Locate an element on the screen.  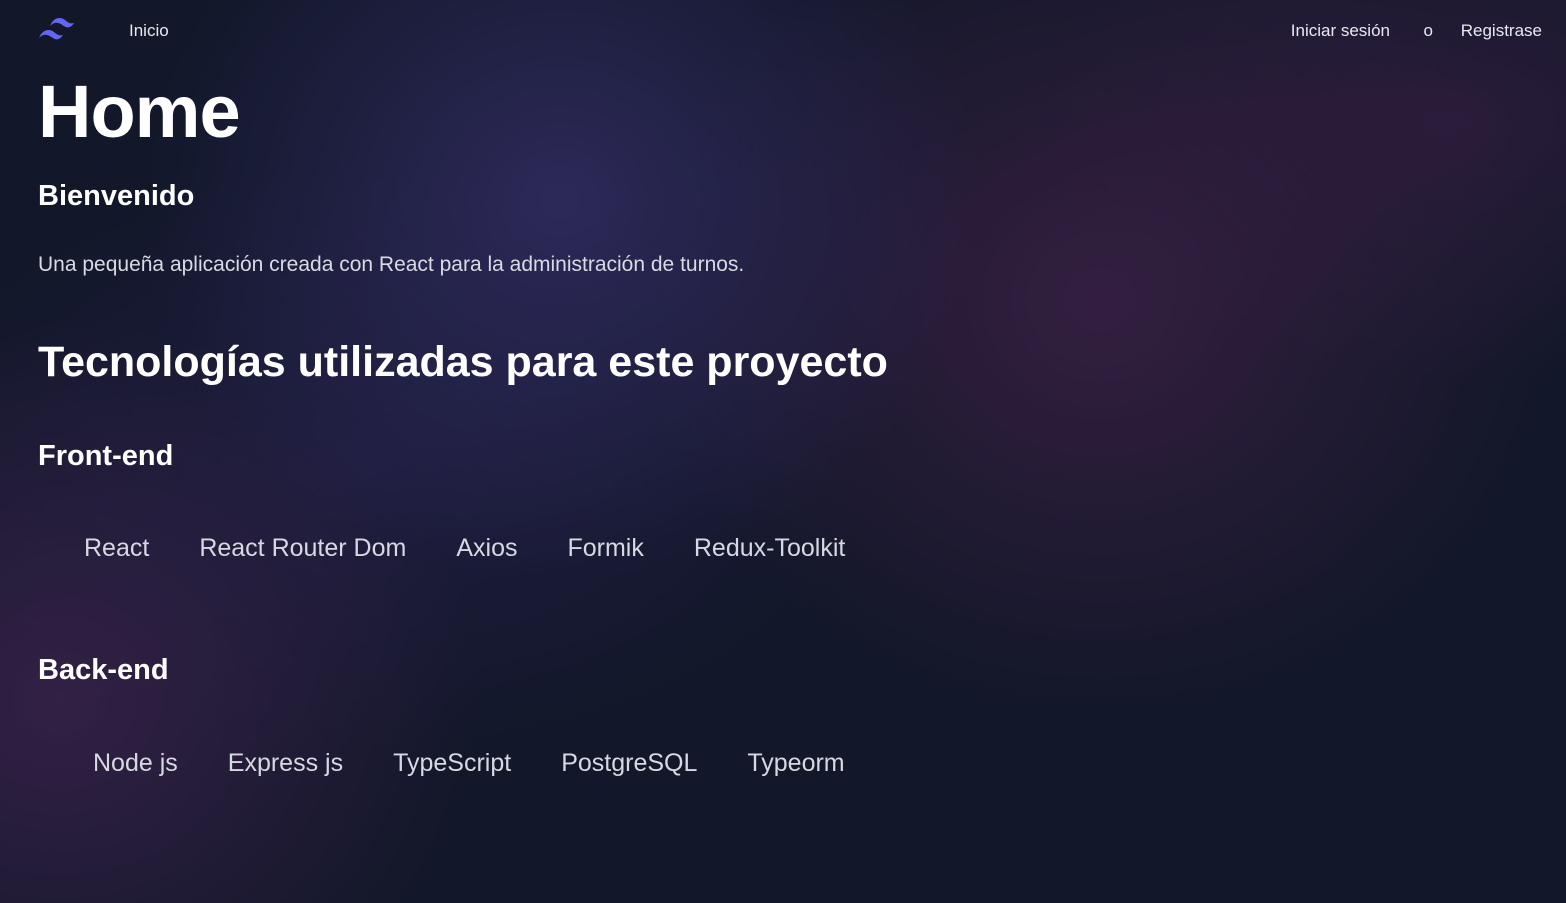
logo-icon is located at coordinates (61, 30).